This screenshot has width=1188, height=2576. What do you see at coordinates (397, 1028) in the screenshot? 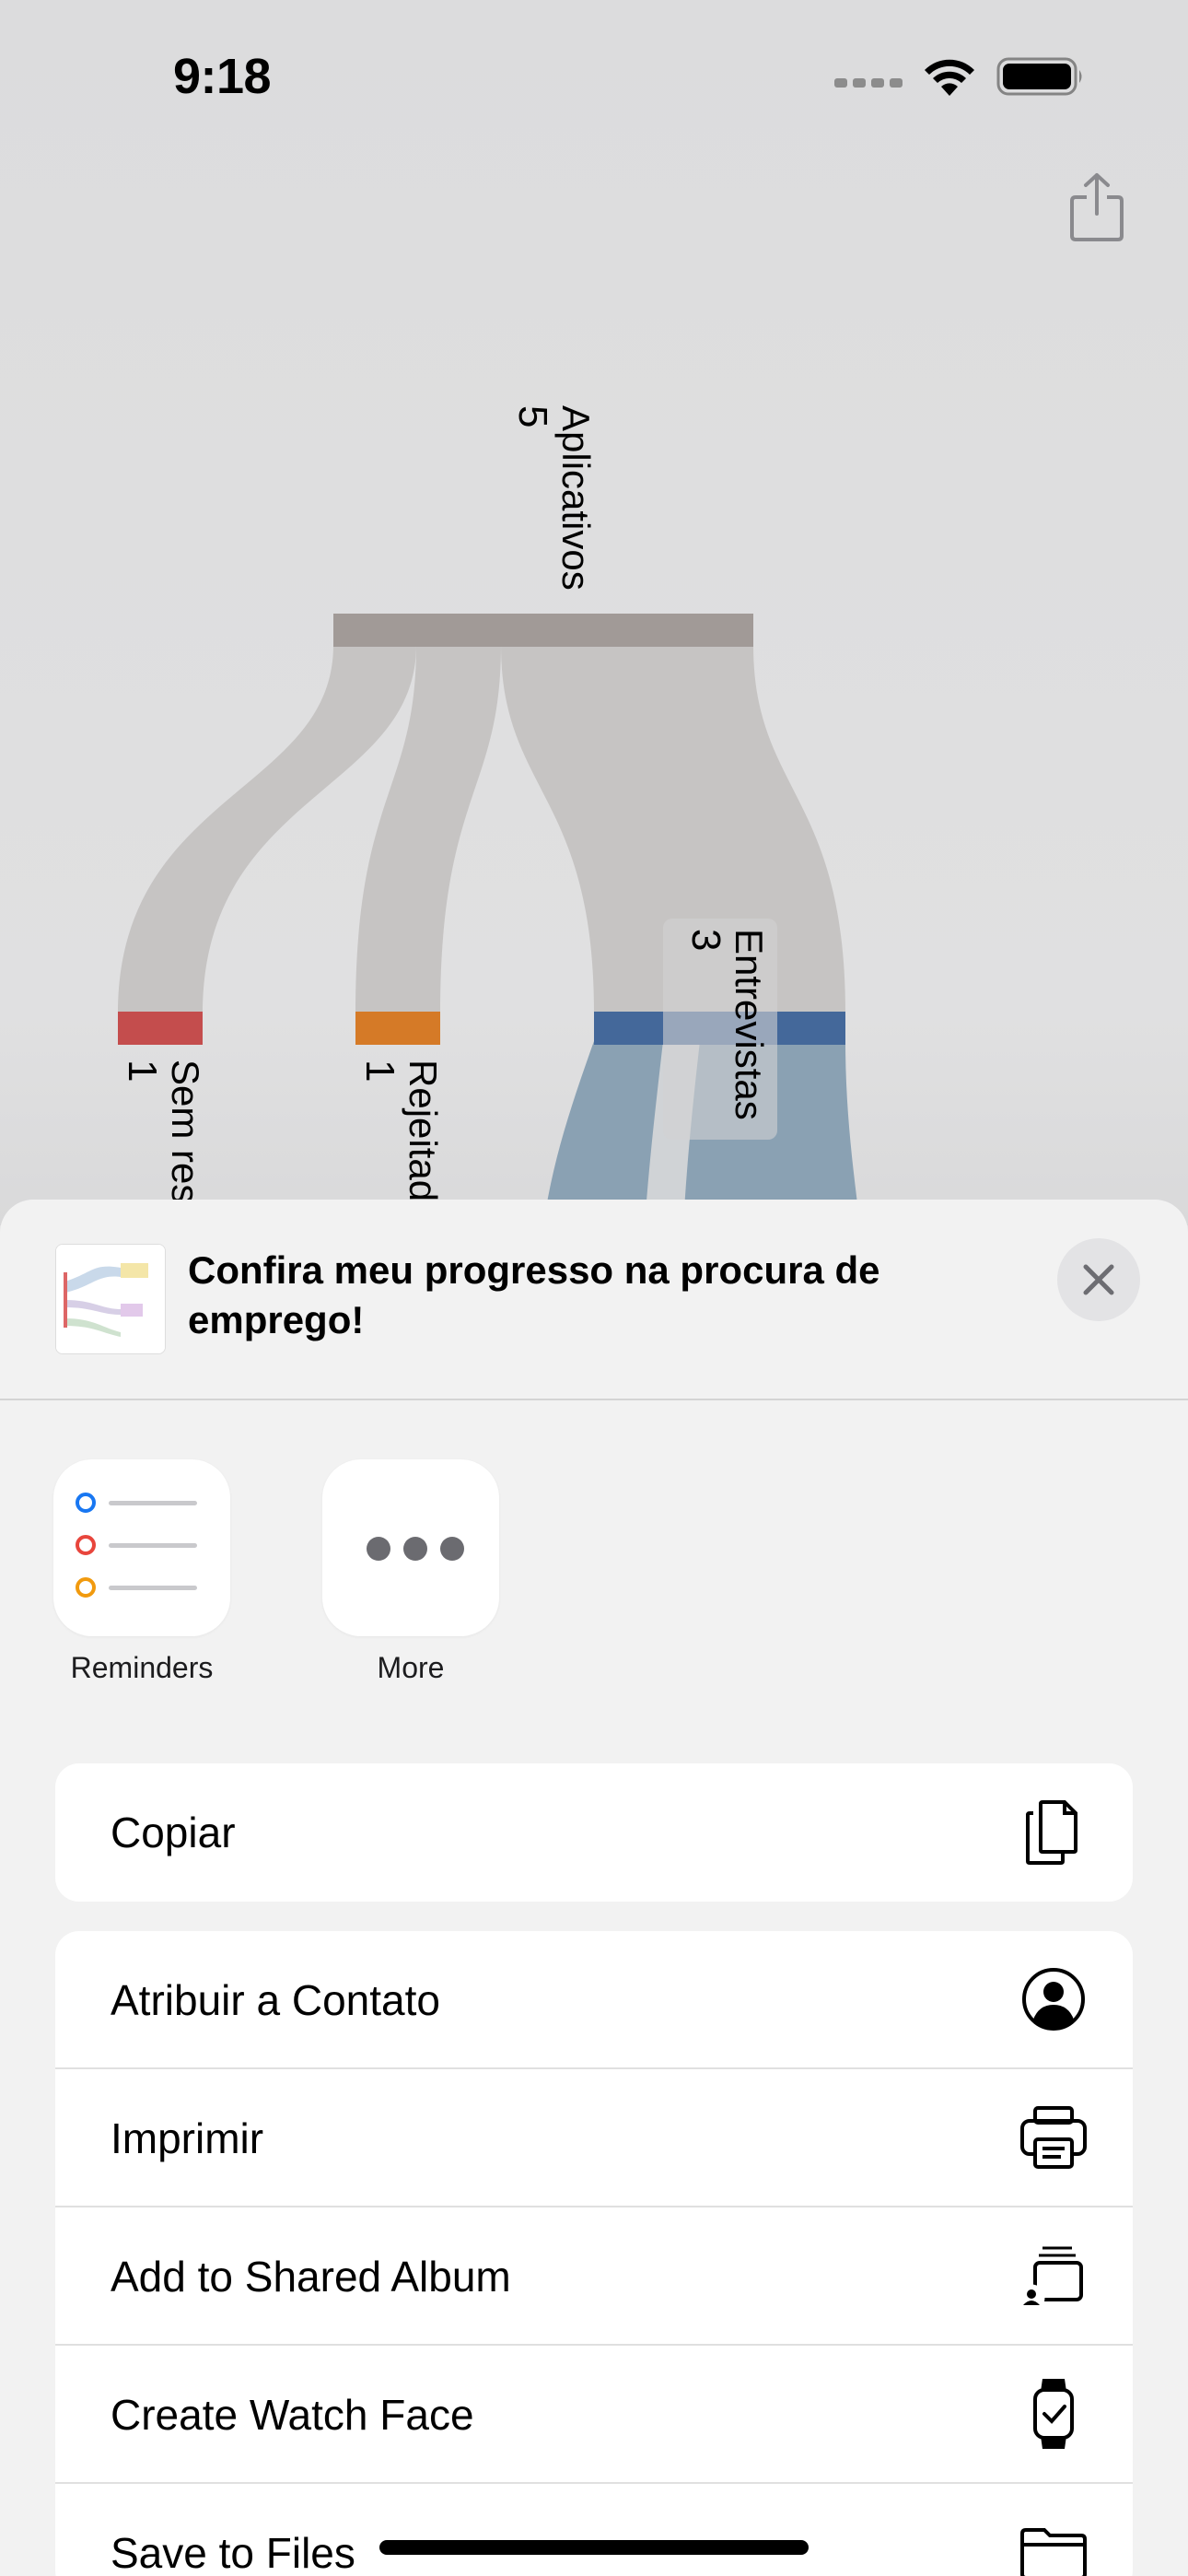
I see `node-rejeitado` at bounding box center [397, 1028].